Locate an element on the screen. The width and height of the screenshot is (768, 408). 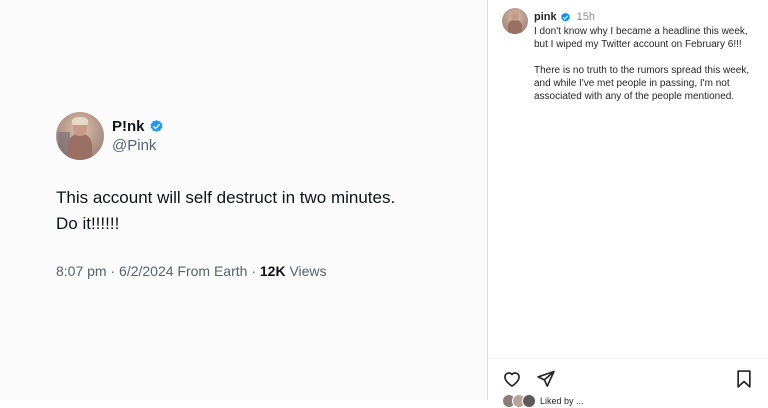
handle: @Pink is located at coordinates (138, 145).